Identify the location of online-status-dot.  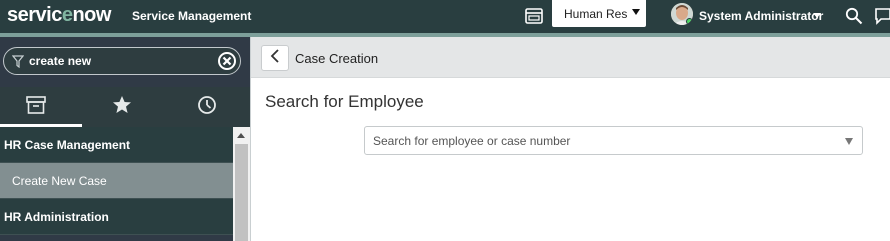
(689, 21).